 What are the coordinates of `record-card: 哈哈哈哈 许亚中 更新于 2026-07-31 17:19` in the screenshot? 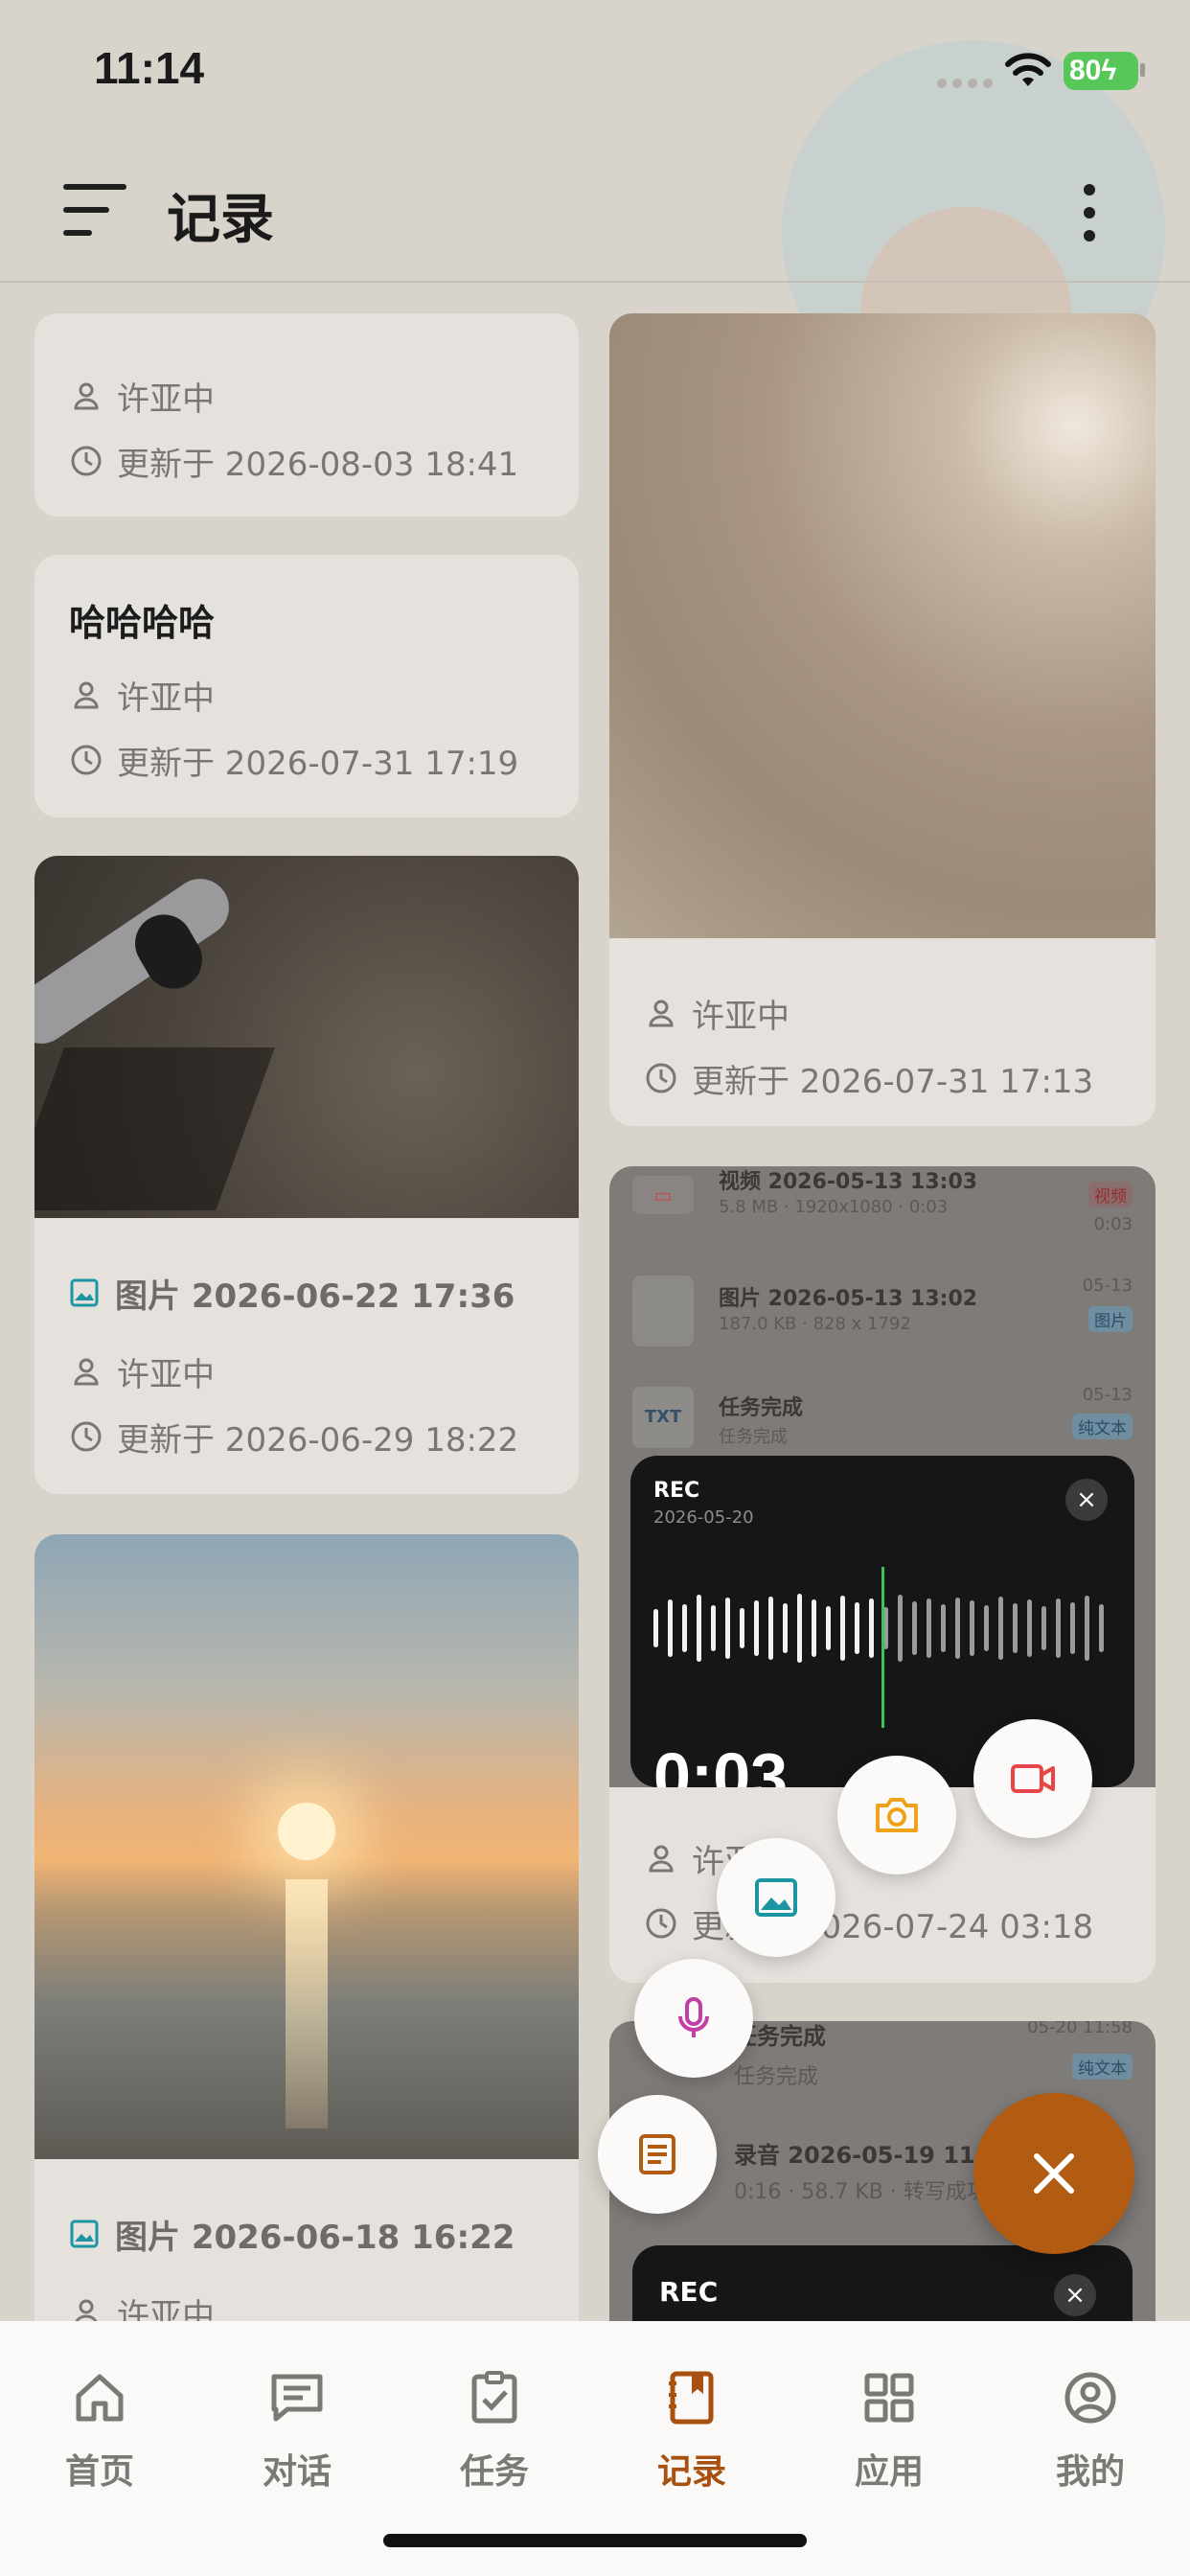 It's located at (307, 686).